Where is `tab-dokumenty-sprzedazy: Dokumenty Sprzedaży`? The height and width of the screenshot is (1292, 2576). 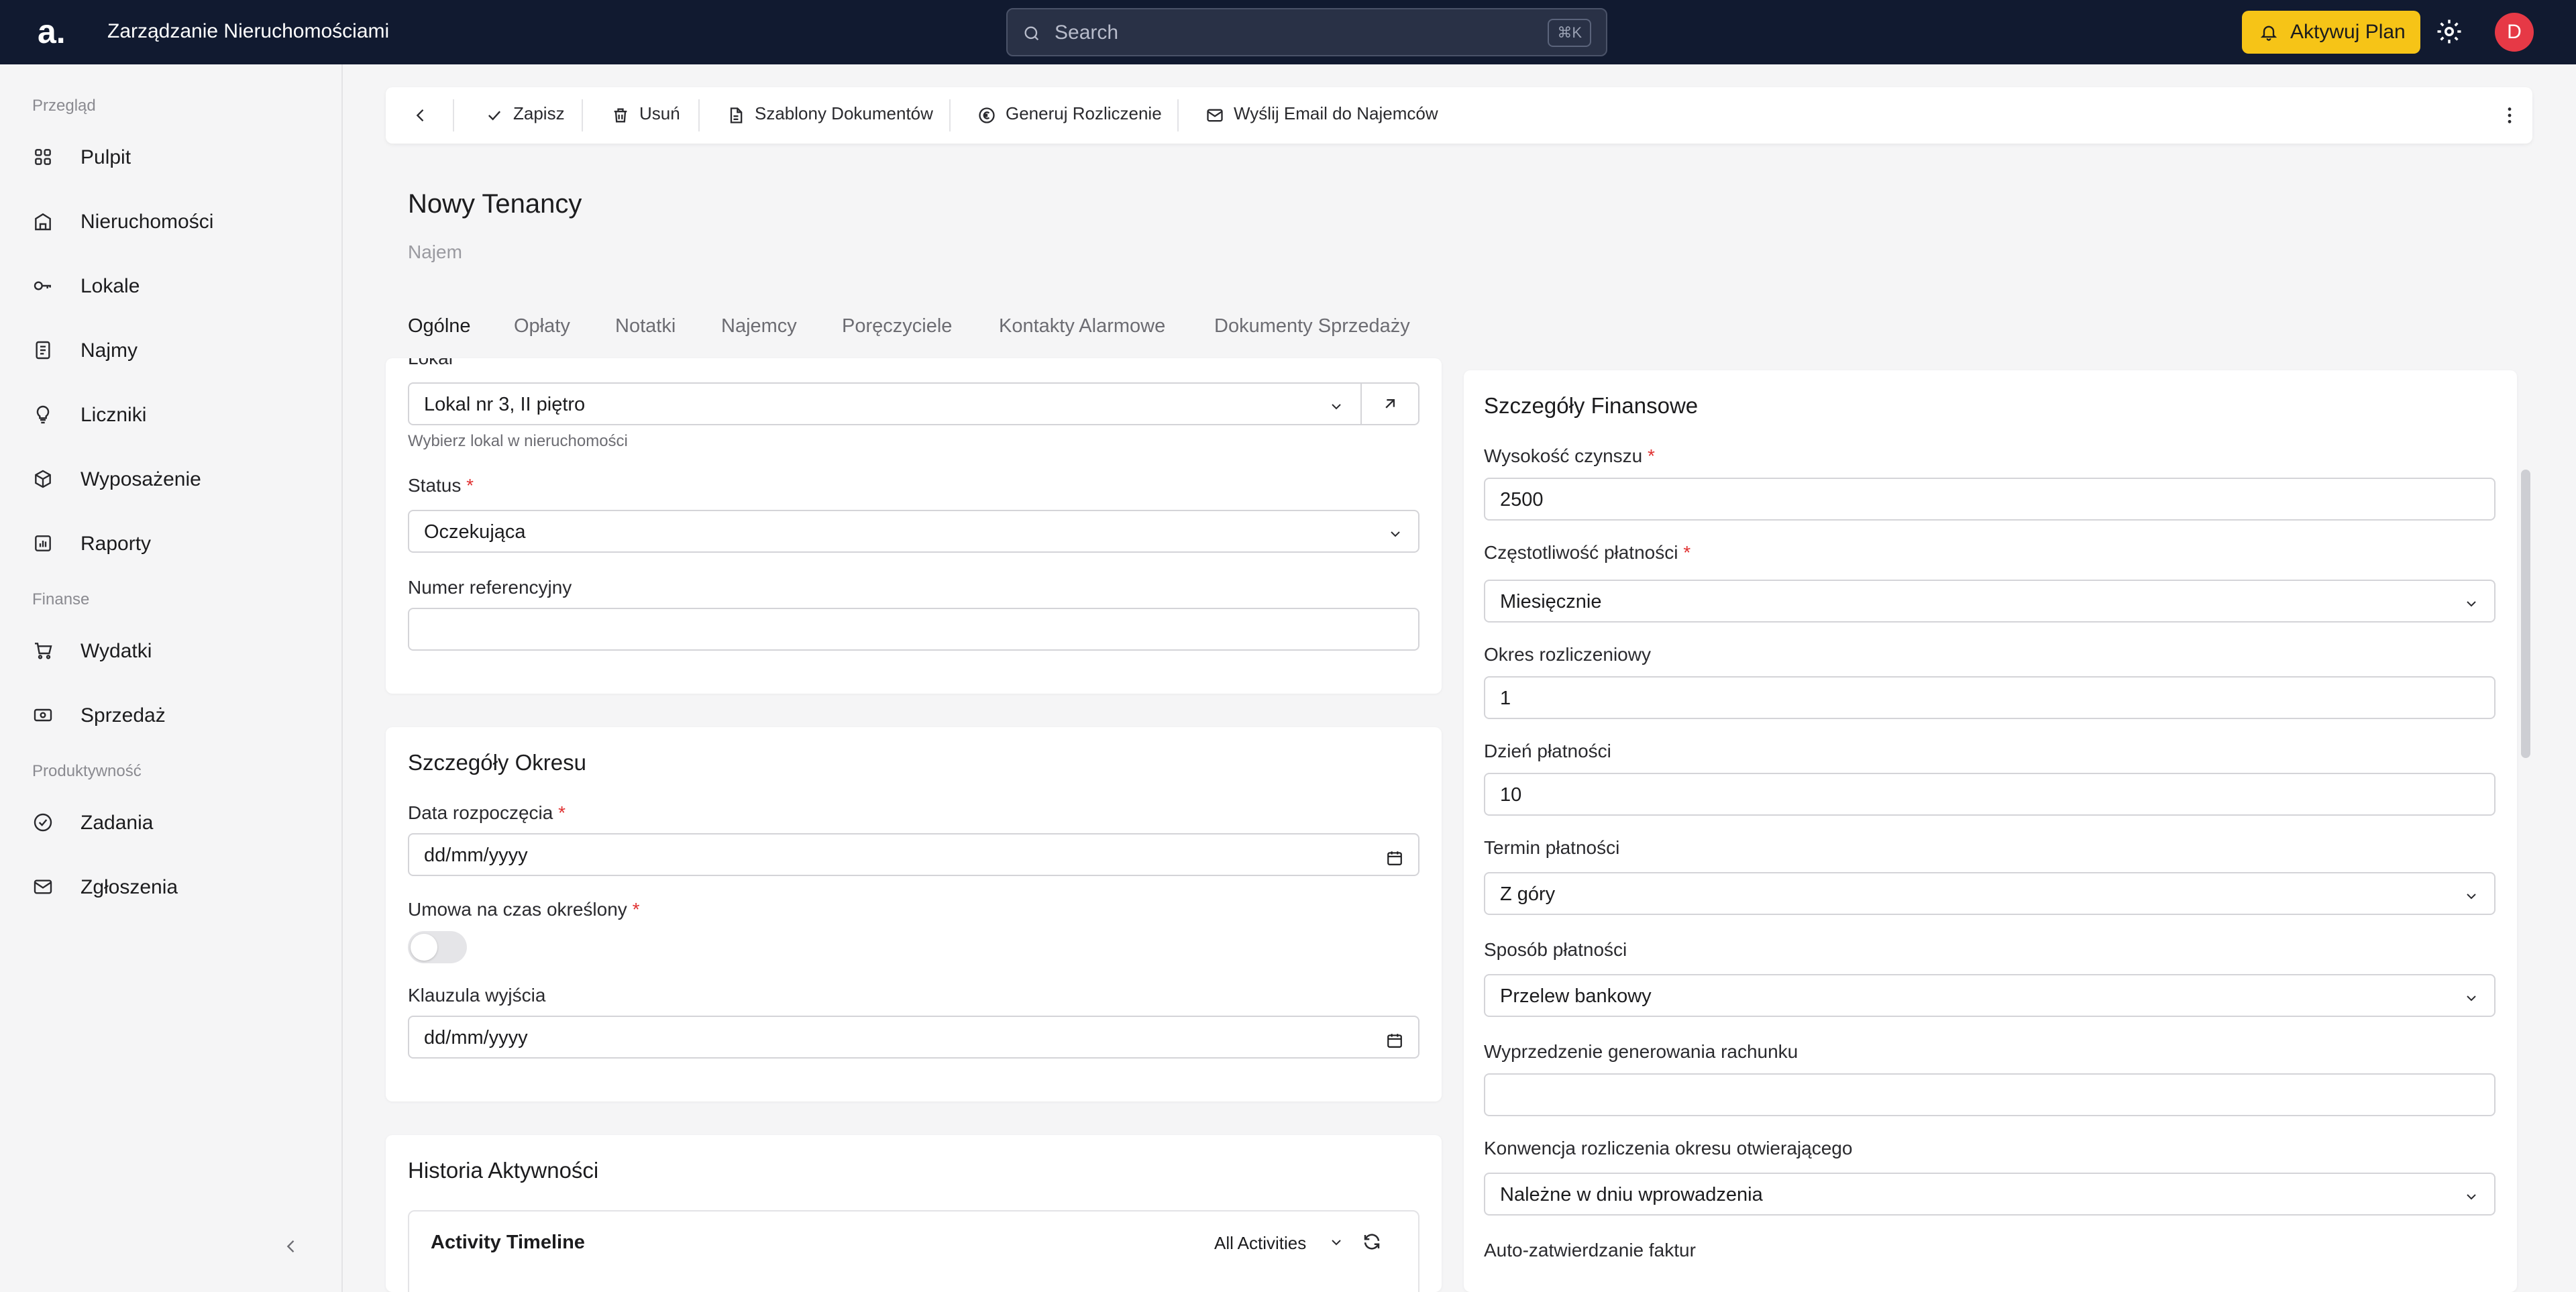
tab-dokumenty-sprzedazy: Dokumenty Sprzedaży is located at coordinates (1312, 326).